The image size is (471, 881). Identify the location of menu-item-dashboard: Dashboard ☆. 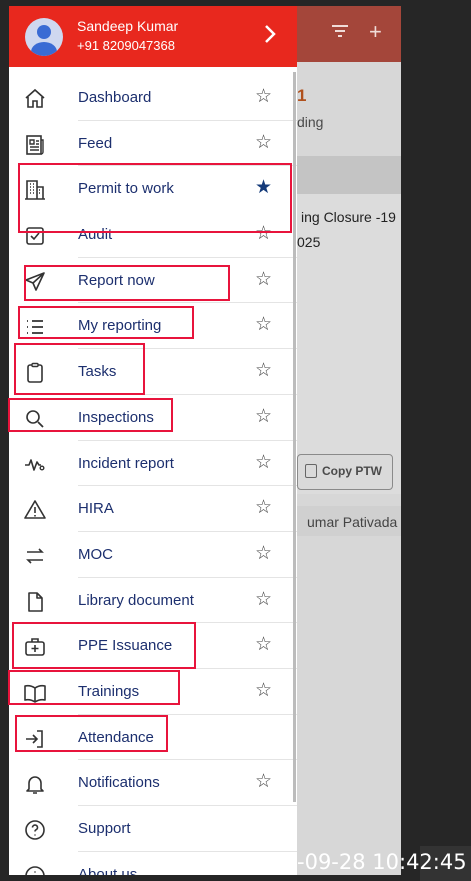
(153, 98).